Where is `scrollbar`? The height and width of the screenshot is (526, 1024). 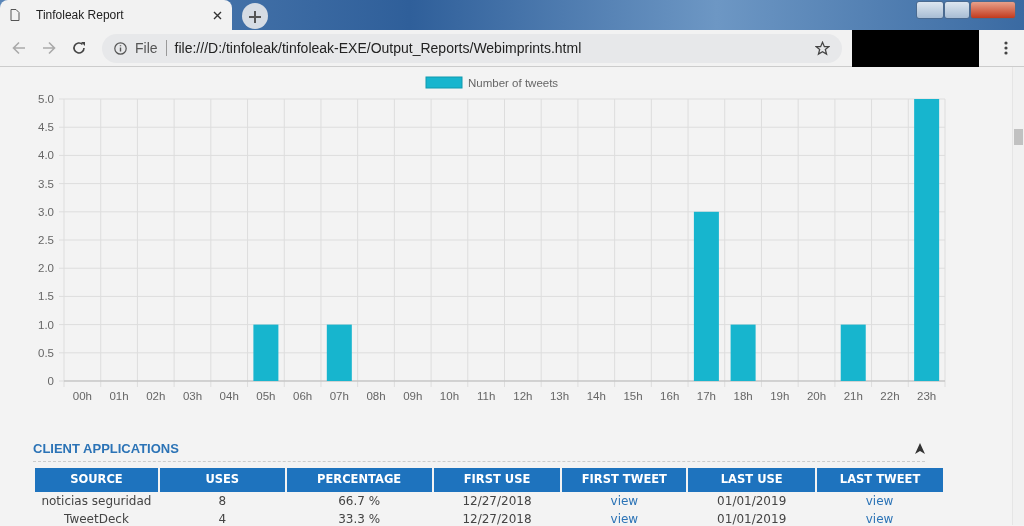
scrollbar is located at coordinates (1018, 296).